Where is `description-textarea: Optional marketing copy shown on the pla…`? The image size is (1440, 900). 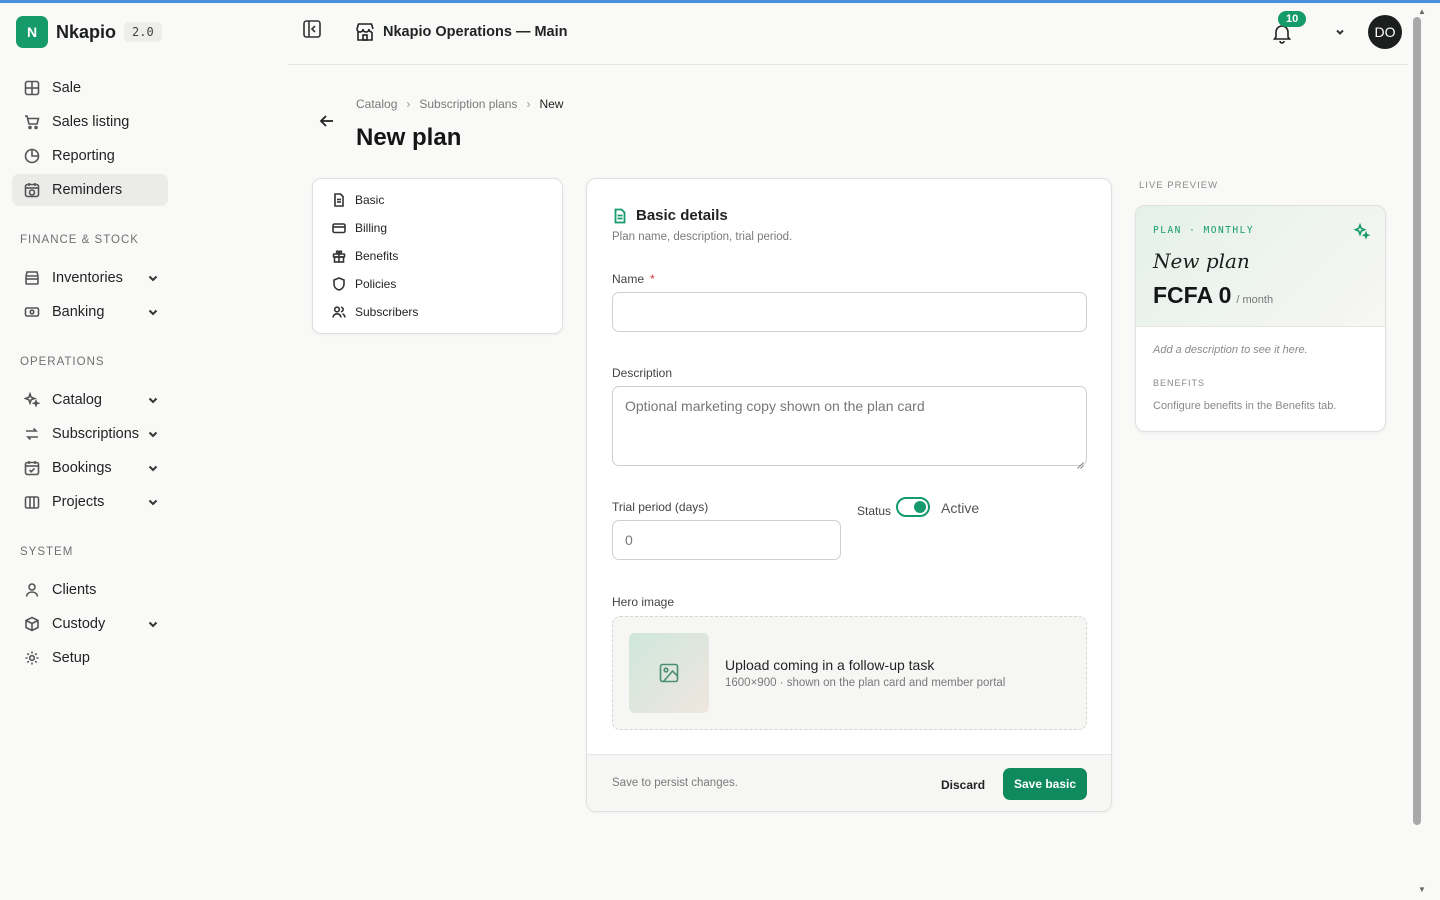 description-textarea: Optional marketing copy shown on the pla… is located at coordinates (849, 427).